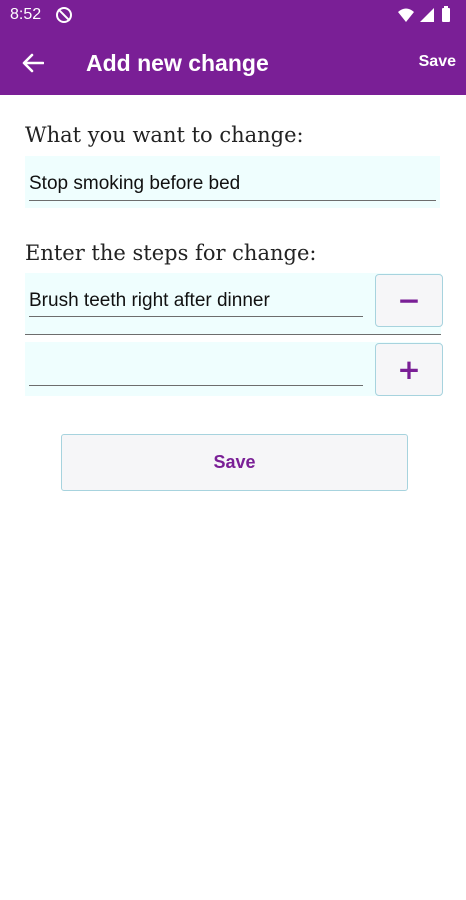 The width and height of the screenshot is (466, 900). What do you see at coordinates (177, 63) in the screenshot?
I see `page-title: Add new change` at bounding box center [177, 63].